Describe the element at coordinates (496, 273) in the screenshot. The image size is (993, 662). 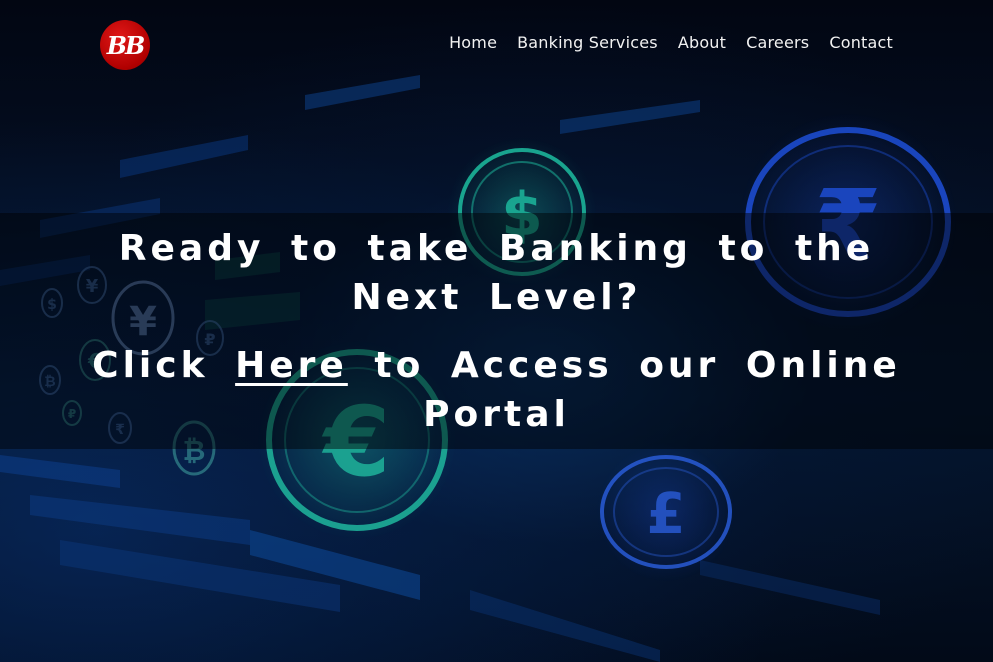
I see `hero-headline: Ready to take Banking to the Next Level?` at that location.